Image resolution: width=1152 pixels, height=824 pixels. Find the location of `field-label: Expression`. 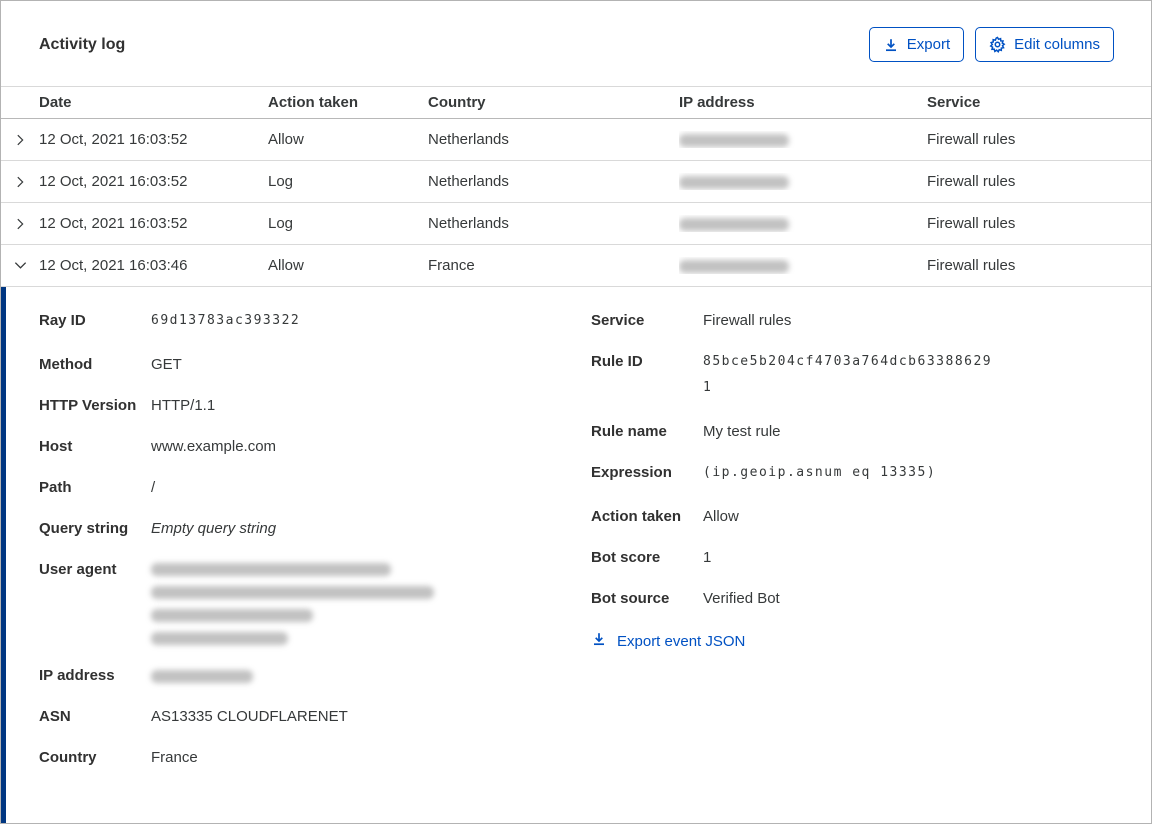

field-label: Expression is located at coordinates (631, 472).